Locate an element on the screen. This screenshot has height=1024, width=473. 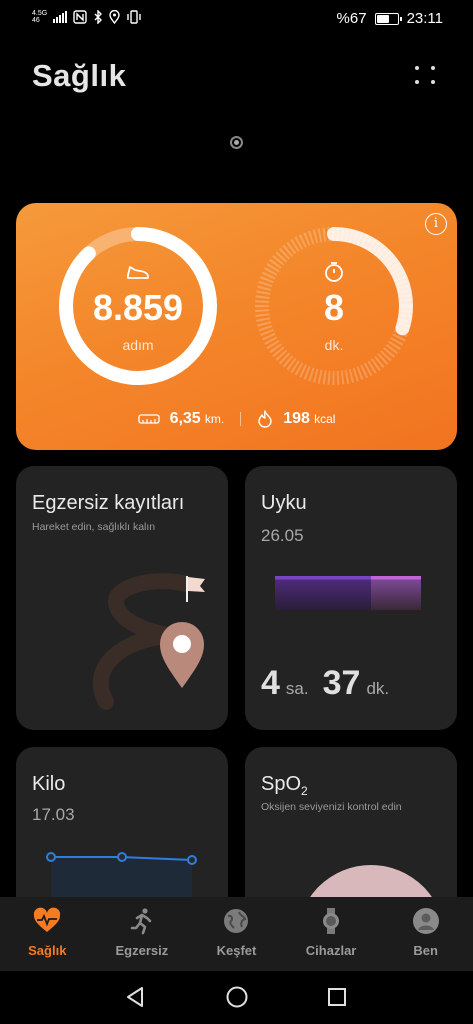
map-pin-icon is located at coordinates (182, 655).